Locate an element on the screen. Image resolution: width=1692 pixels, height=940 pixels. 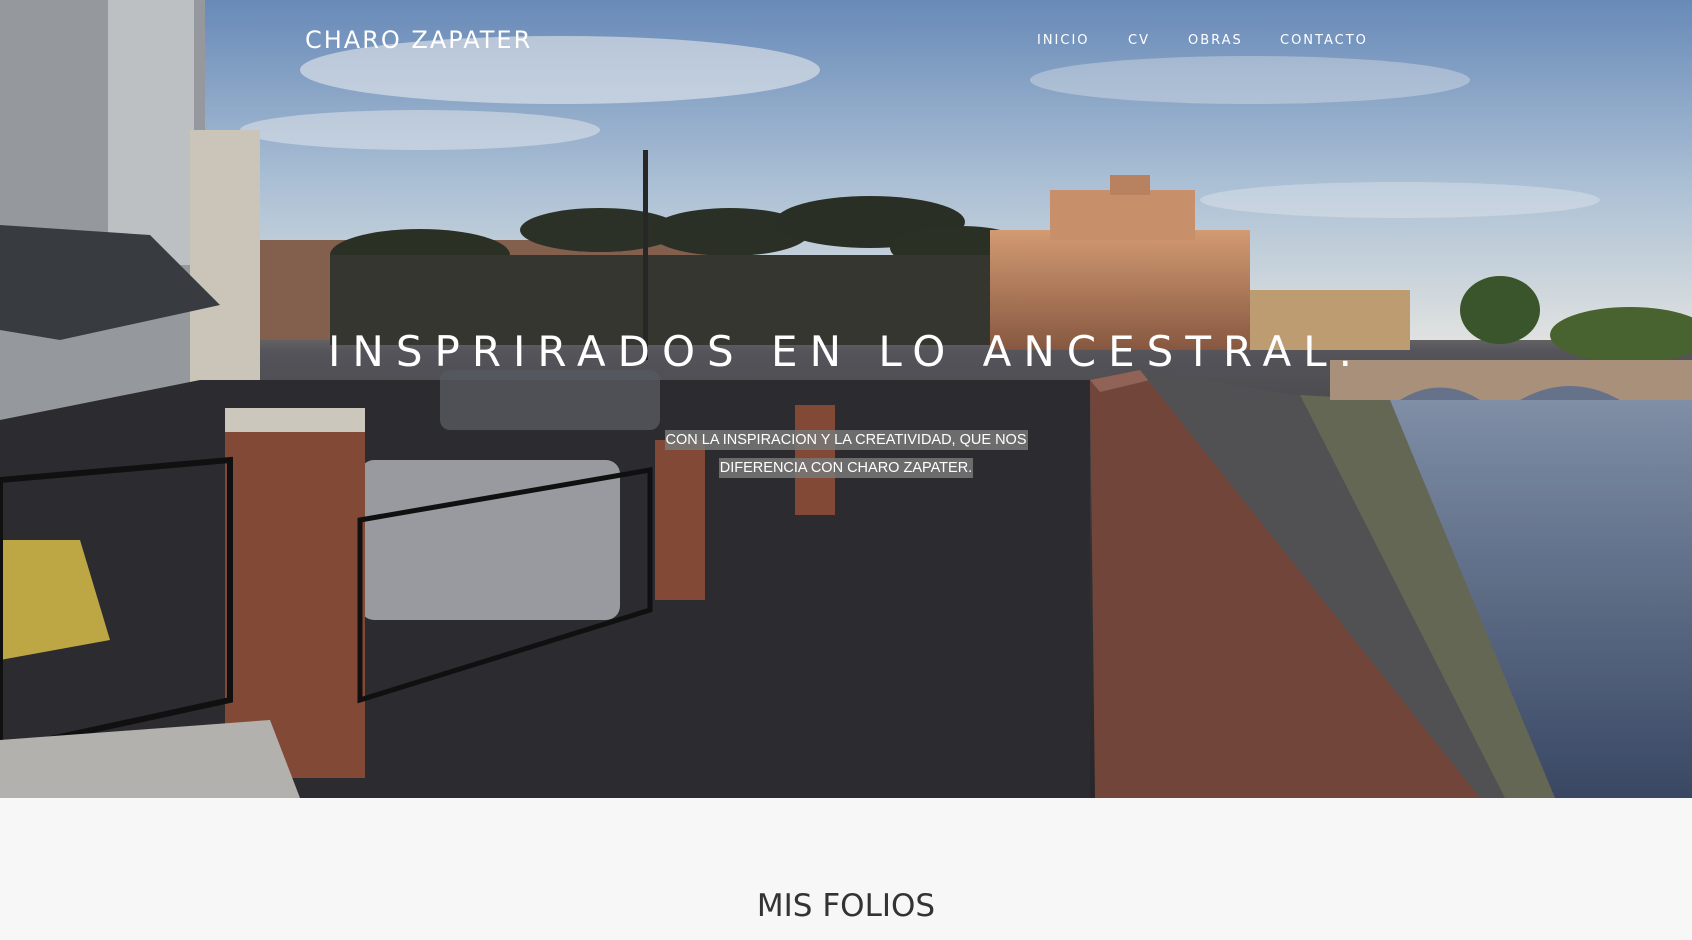
nav-item-cv: CV is located at coordinates (1139, 40).